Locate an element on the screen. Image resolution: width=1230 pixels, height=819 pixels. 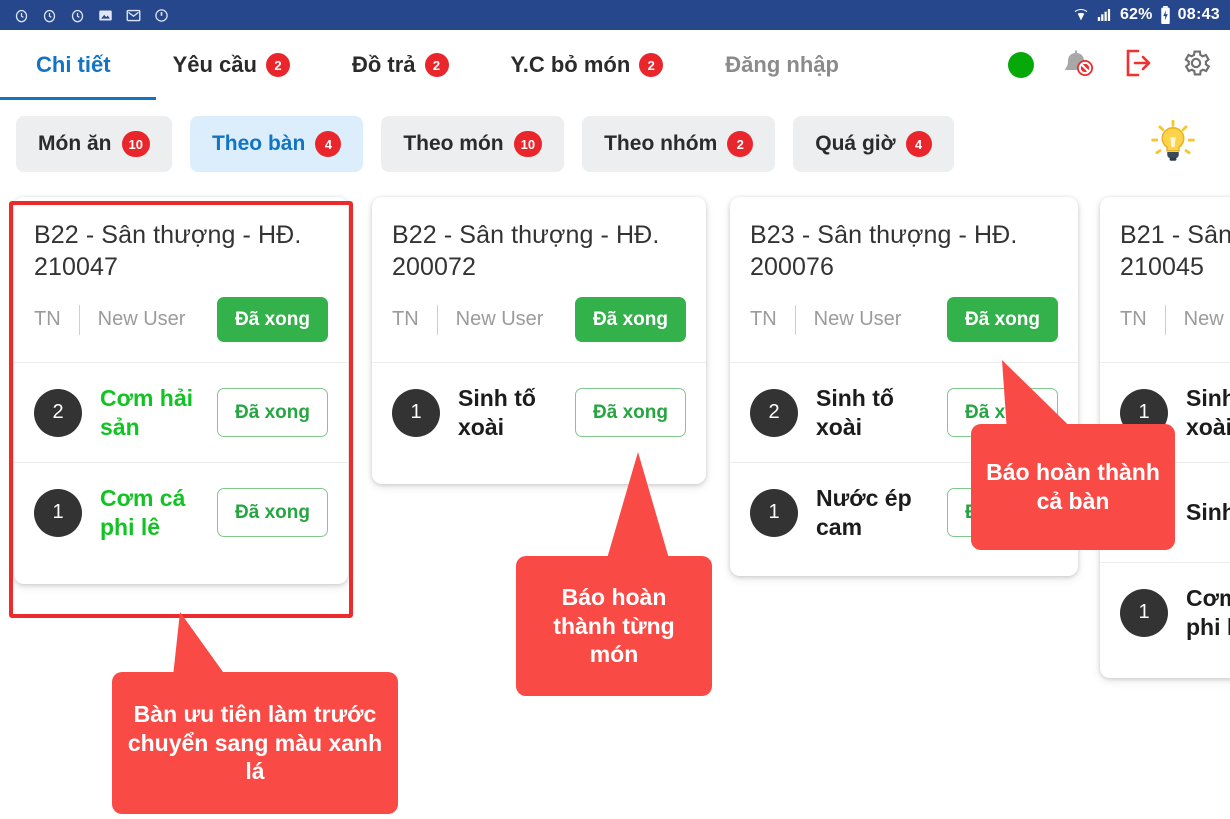
chip-label: Quá giờ is located at coordinates (855, 143).